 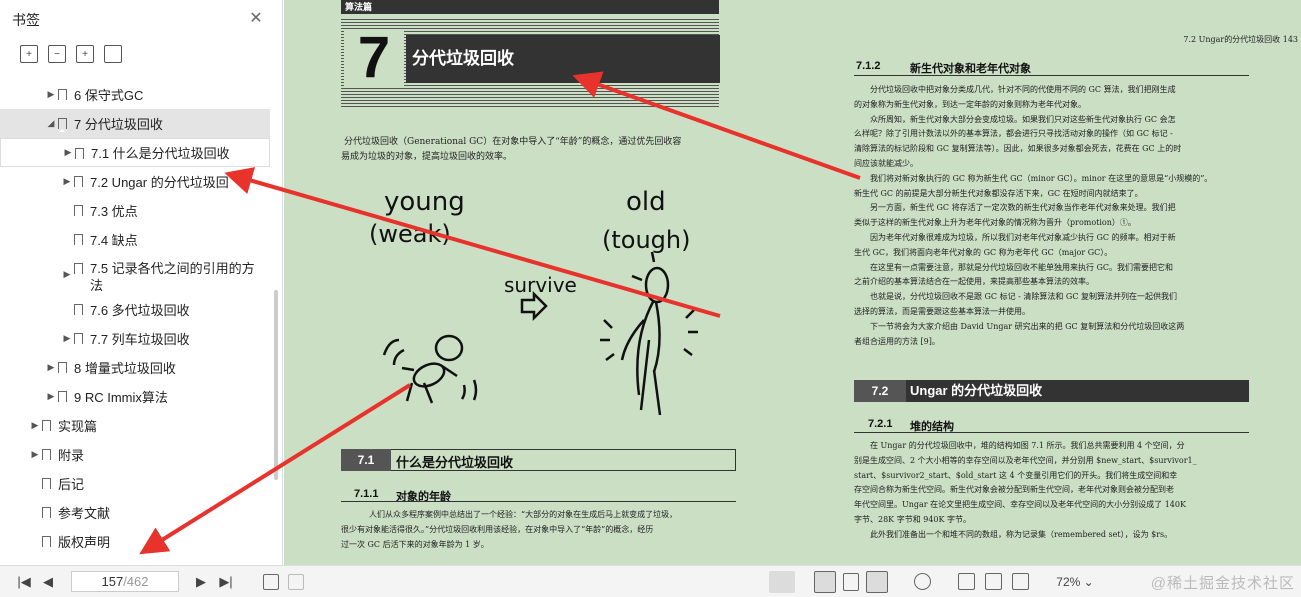 I want to click on bookmark-item: ▶ 6 保守式GC, so click(x=135, y=94).